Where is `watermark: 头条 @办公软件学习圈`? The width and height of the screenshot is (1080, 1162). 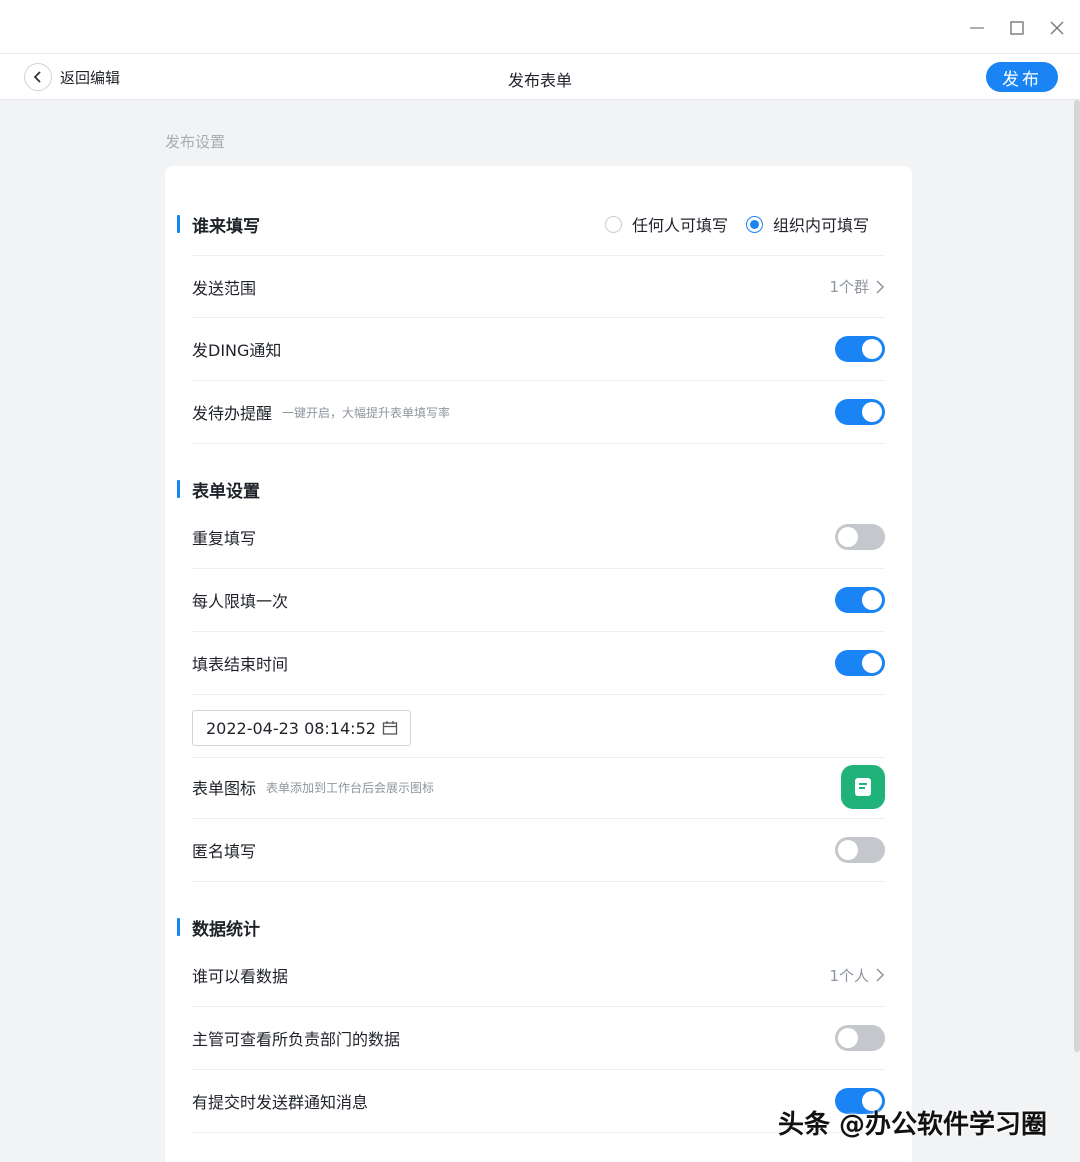 watermark: 头条 @办公软件学习圈 is located at coordinates (913, 1125).